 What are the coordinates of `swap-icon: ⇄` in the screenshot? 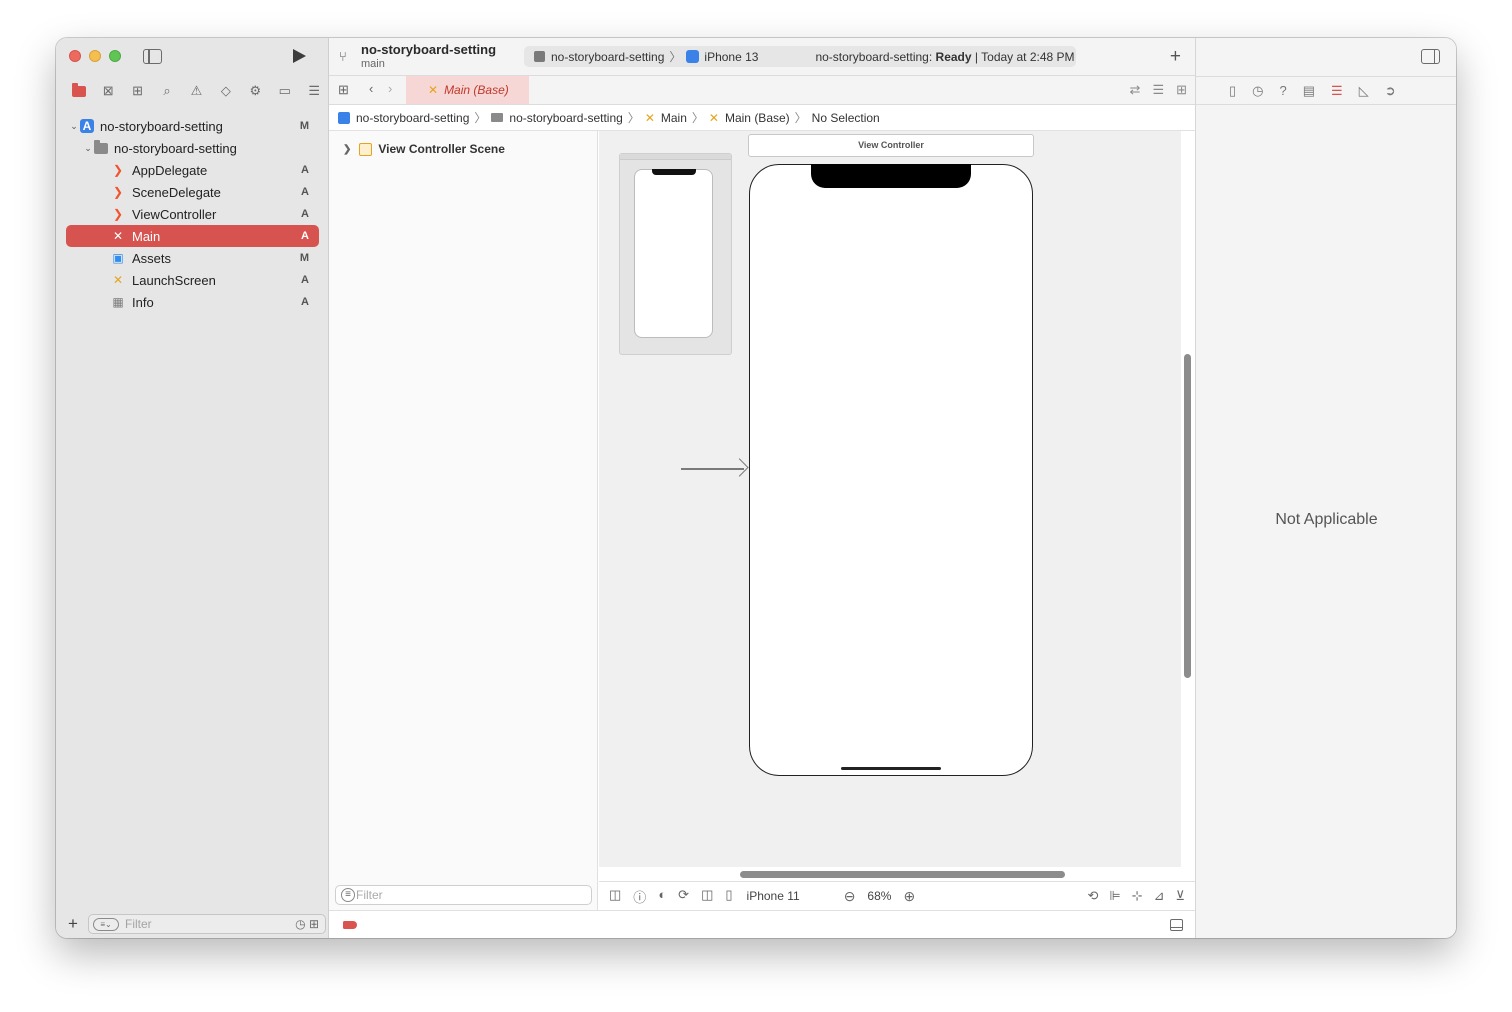 It's located at (1135, 90).